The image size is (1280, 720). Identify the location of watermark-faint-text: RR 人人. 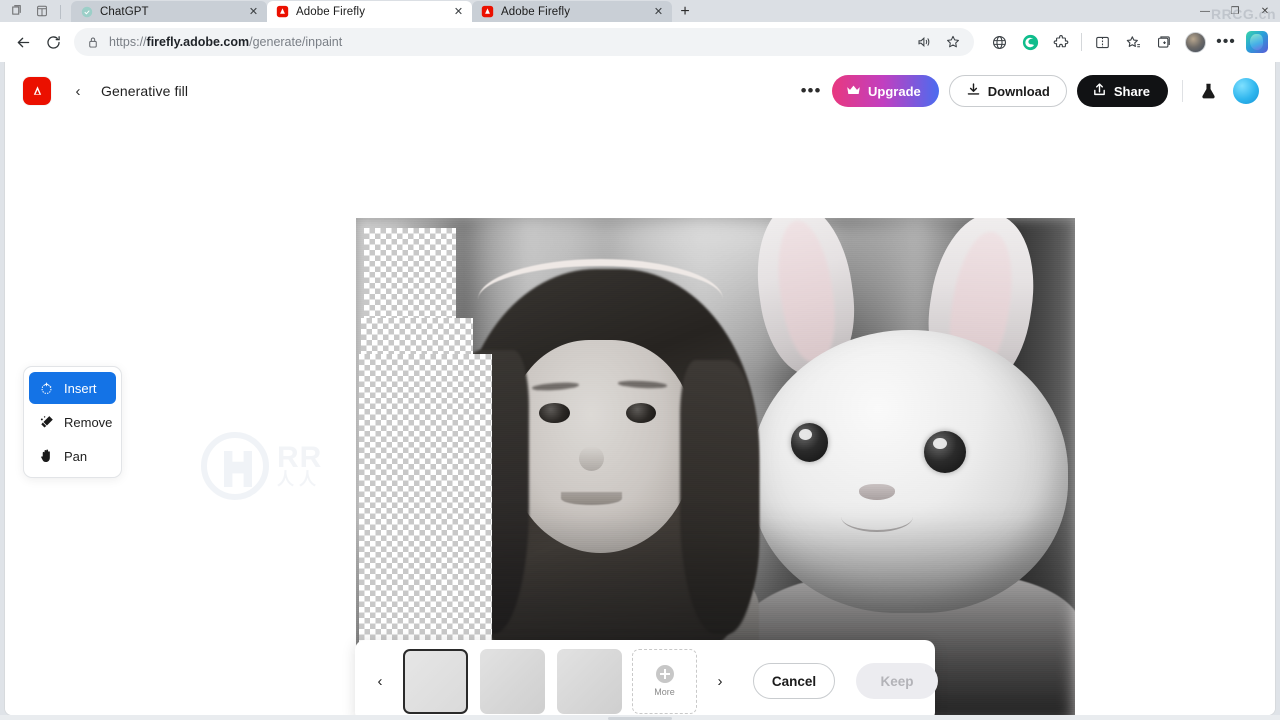
(300, 465).